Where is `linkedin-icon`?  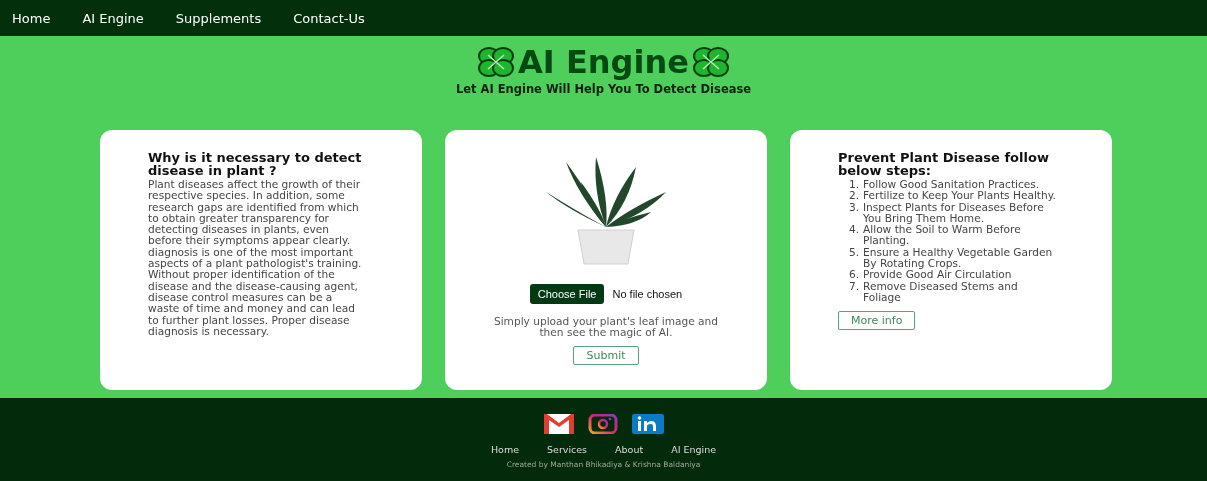
linkedin-icon is located at coordinates (647, 424).